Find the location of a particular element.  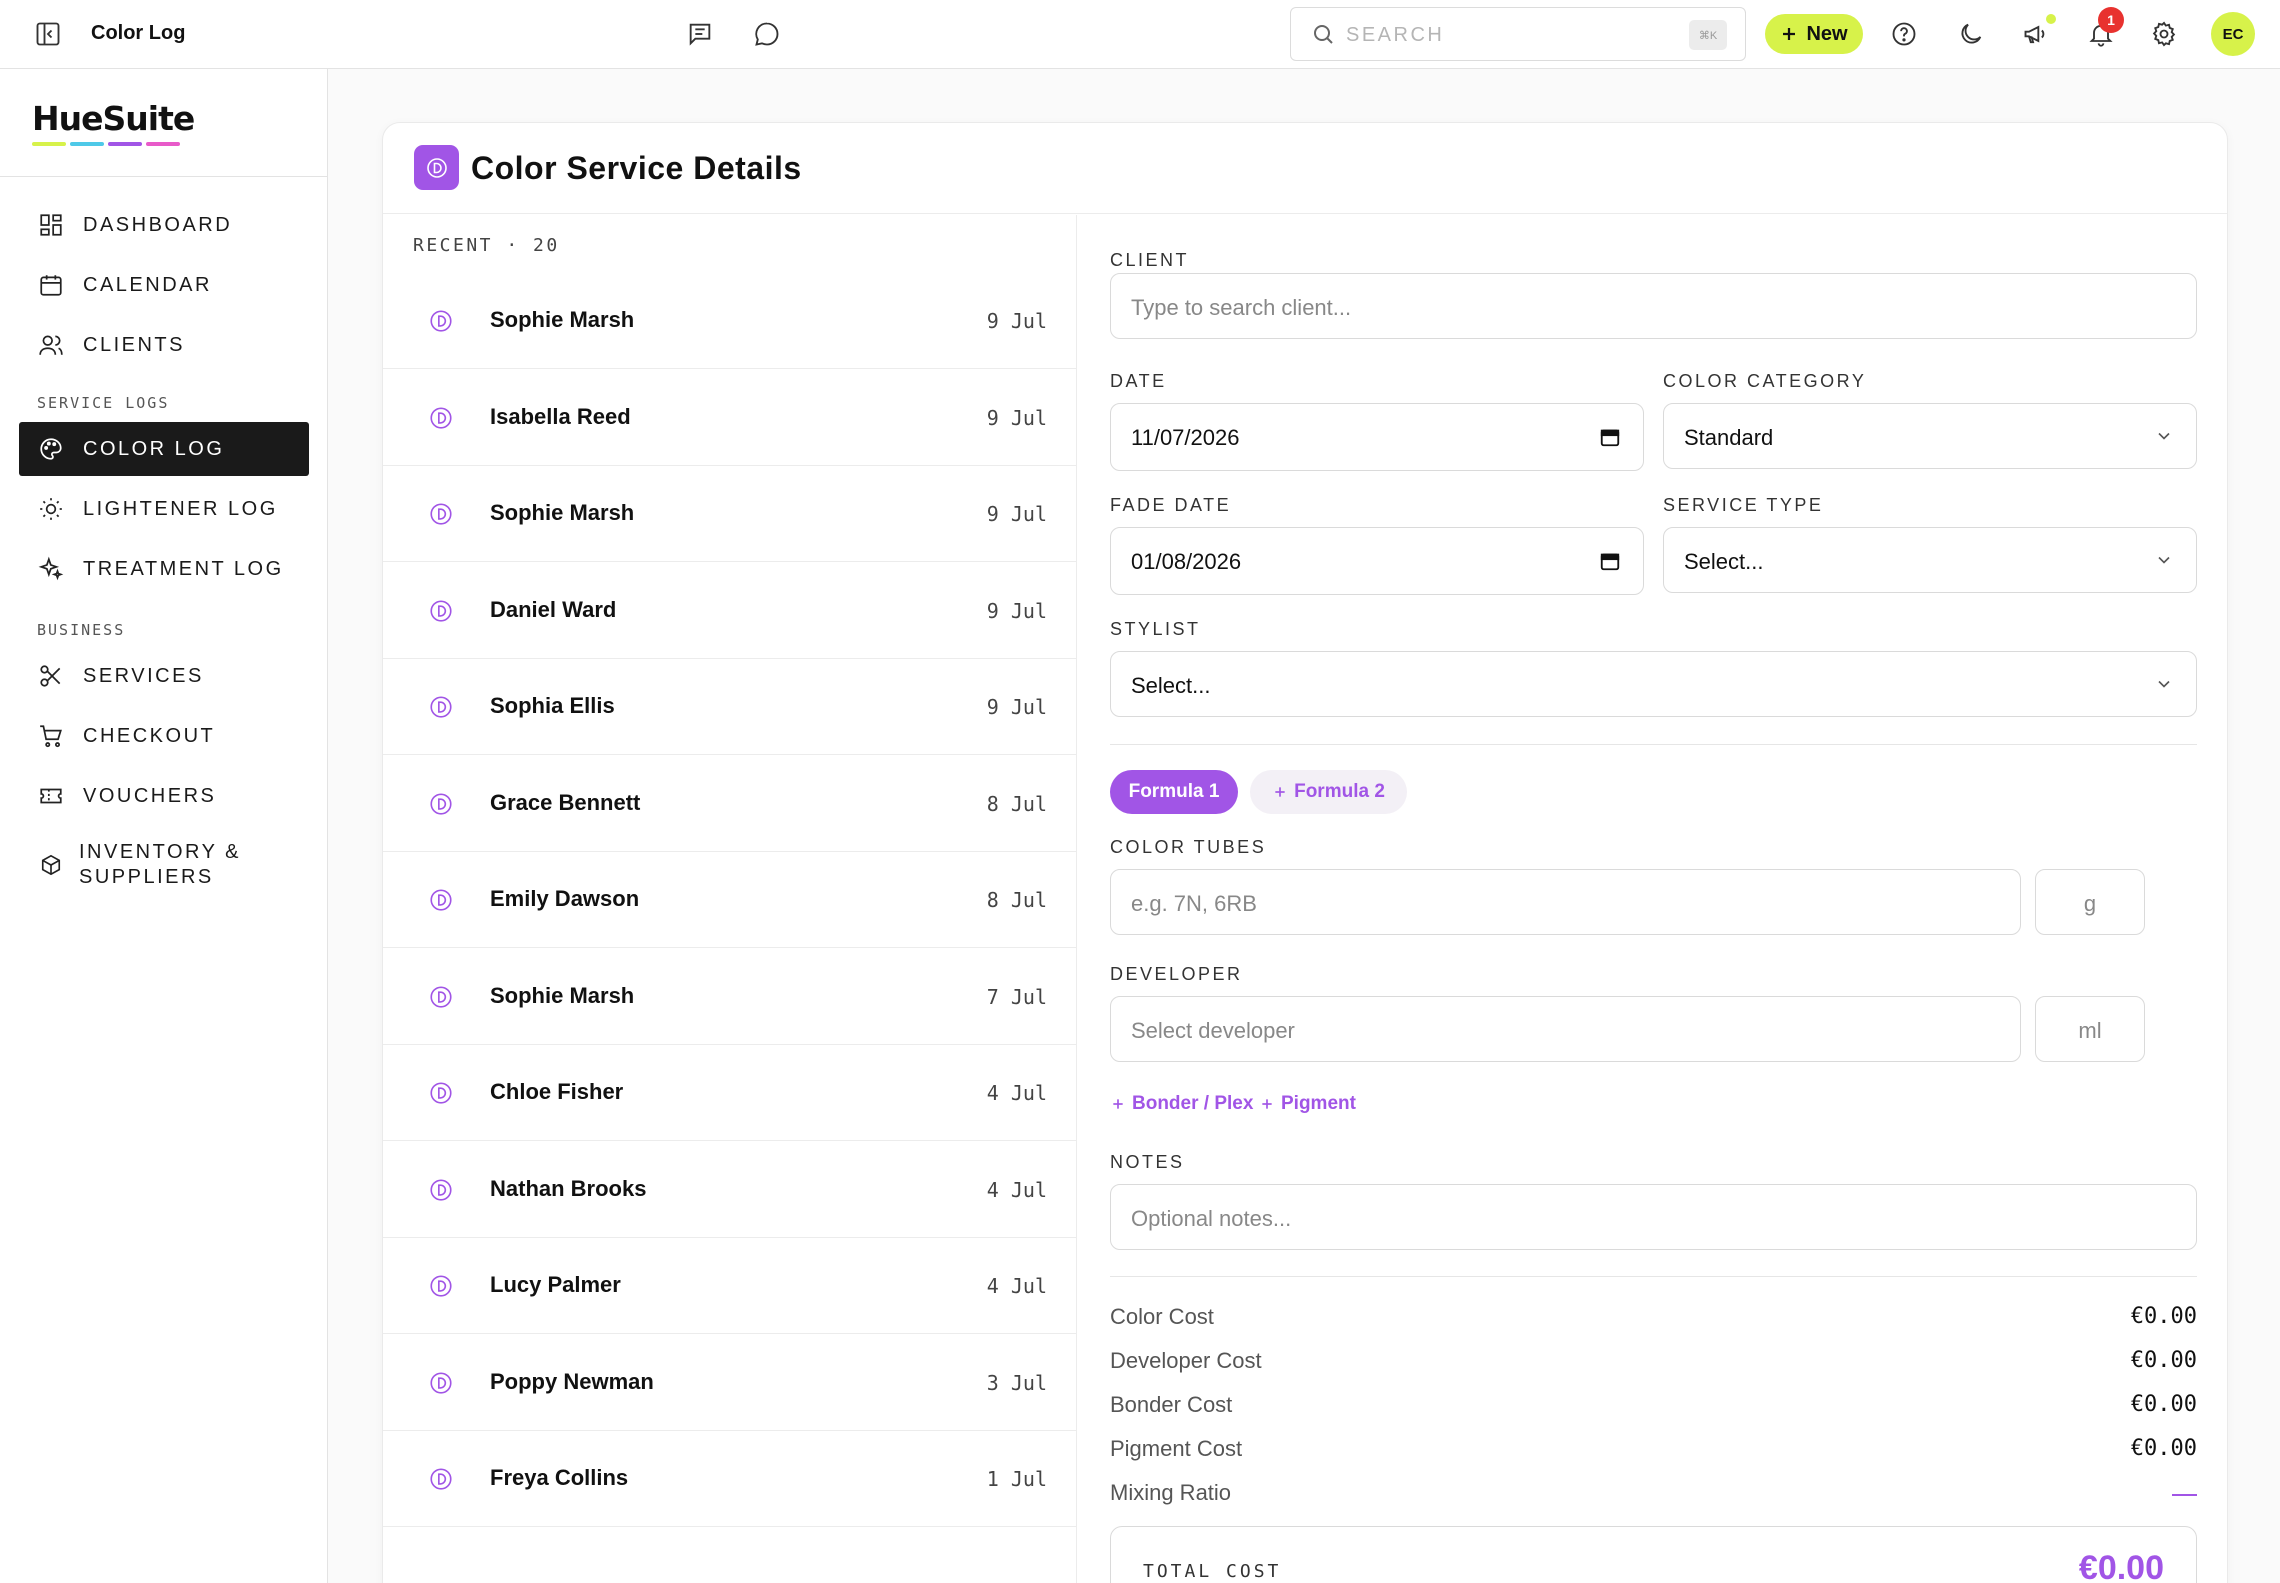

brand-color-bars is located at coordinates (113, 144).